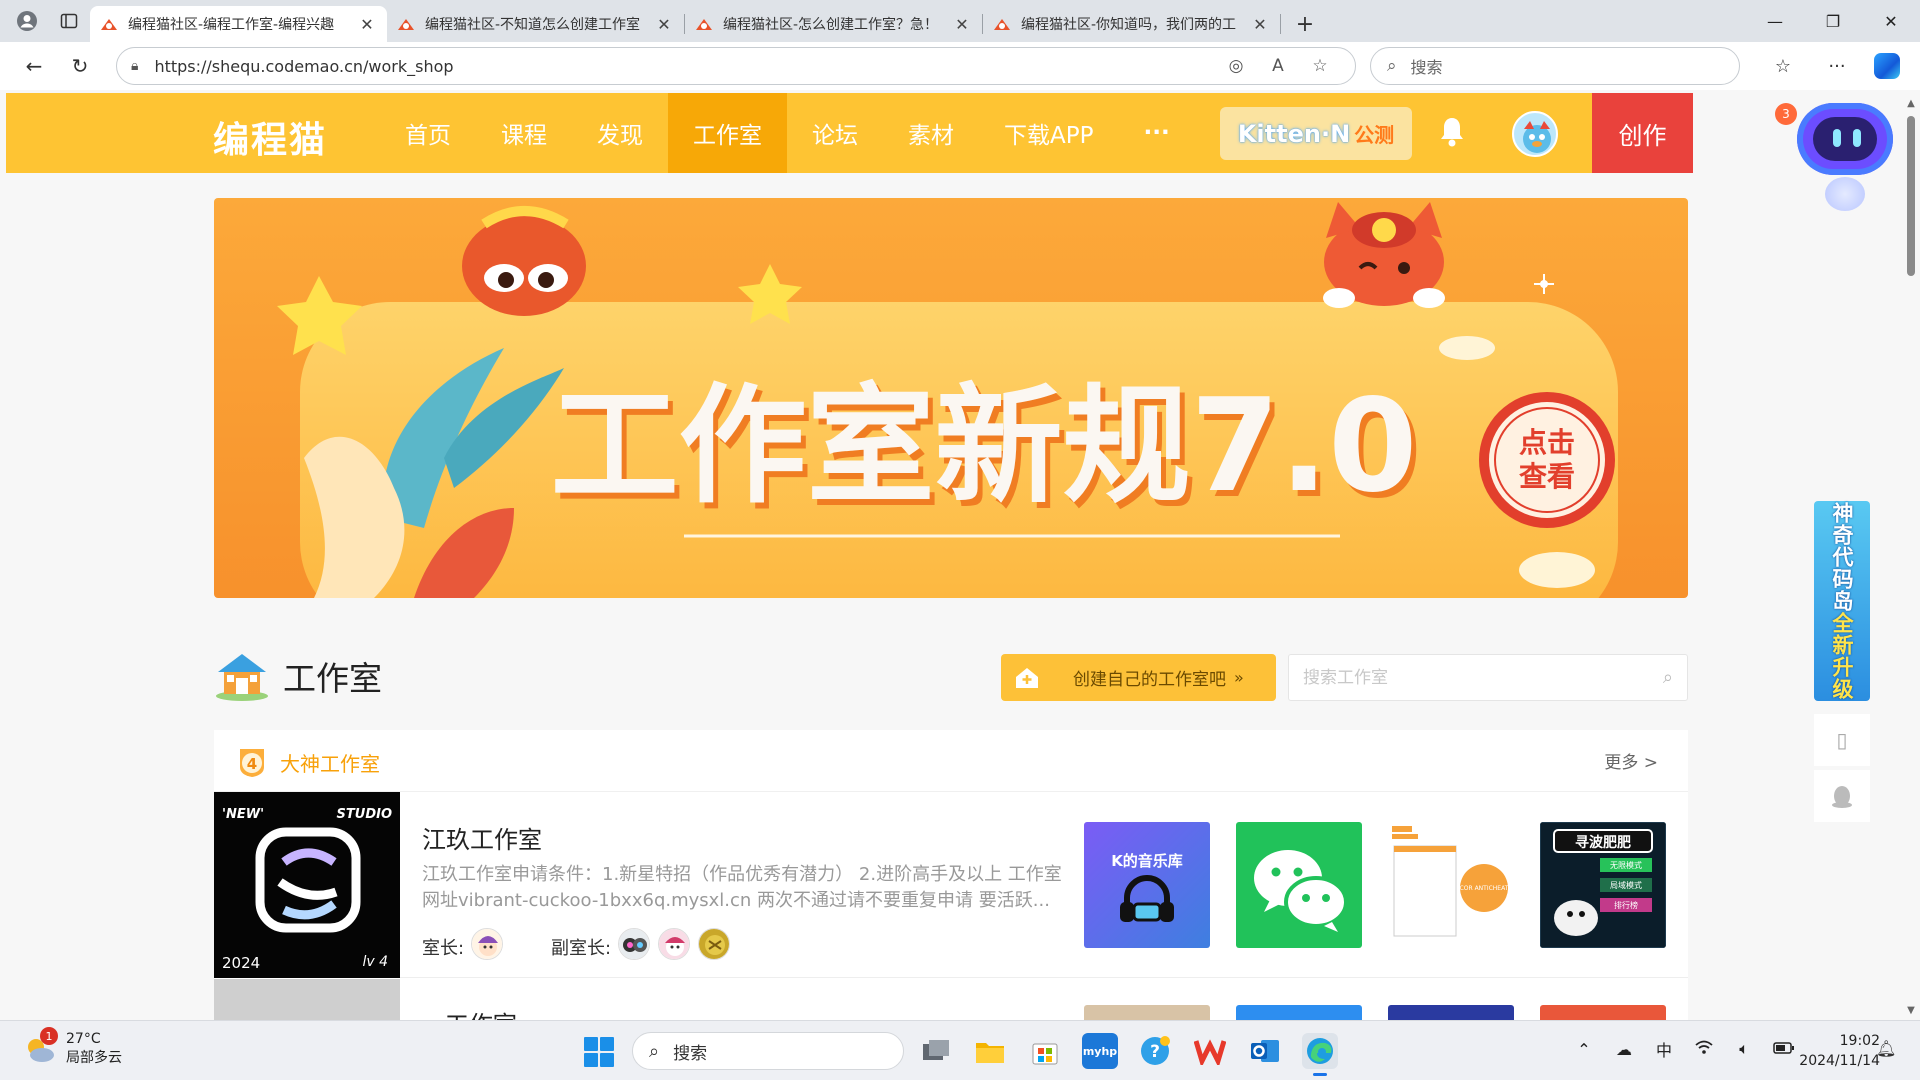  What do you see at coordinates (1316, 133) in the screenshot?
I see `kitten-n-button: Kitten·N 公测` at bounding box center [1316, 133].